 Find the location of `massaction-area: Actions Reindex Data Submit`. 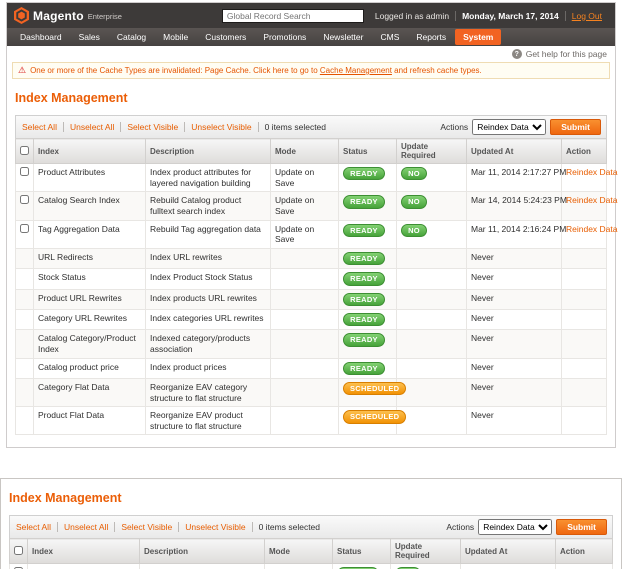

massaction-area: Actions Reindex Data Submit is located at coordinates (526, 527).